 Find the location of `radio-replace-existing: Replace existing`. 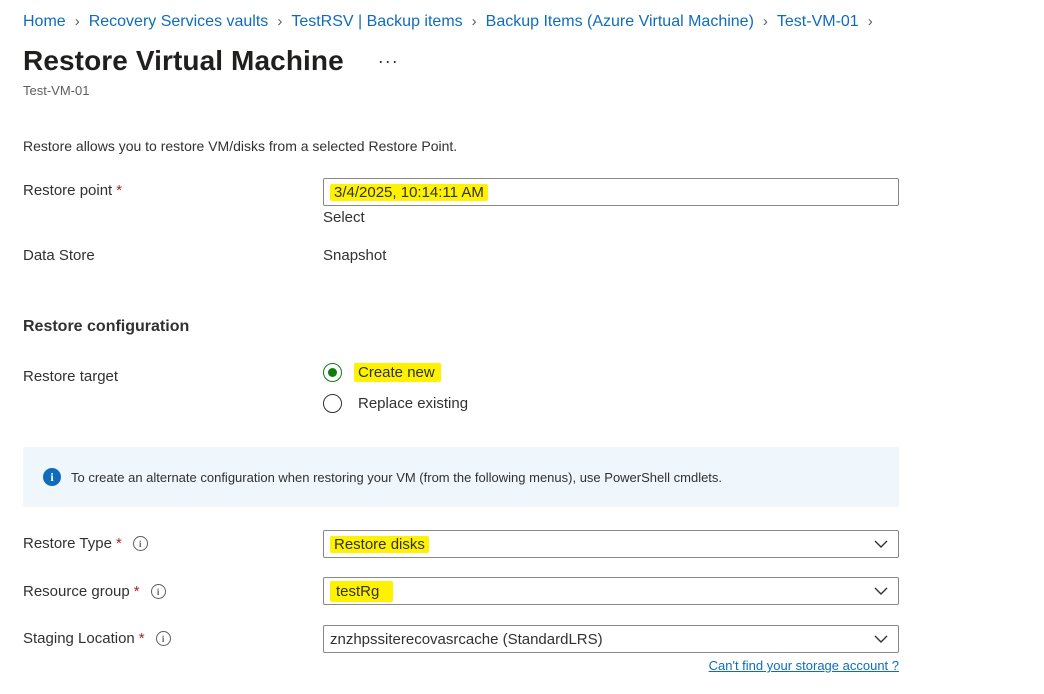

radio-replace-existing: Replace existing is located at coordinates (395, 403).